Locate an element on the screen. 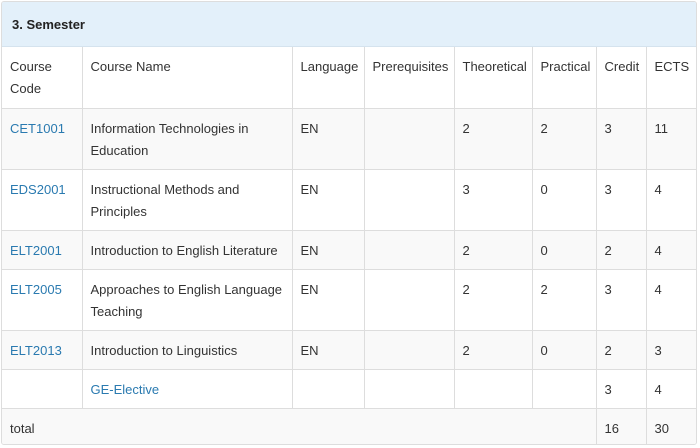 Image resolution: width=700 pixels, height=448 pixels. header-practical: Practical is located at coordinates (564, 78).